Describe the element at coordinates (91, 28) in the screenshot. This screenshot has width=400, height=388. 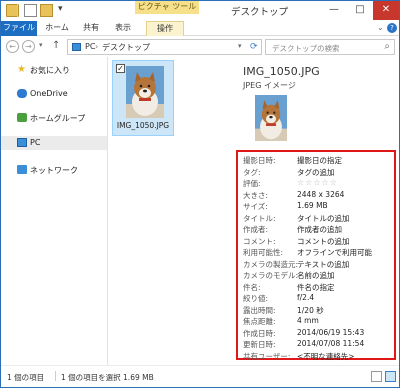
I see `tab-share: 共有` at that location.